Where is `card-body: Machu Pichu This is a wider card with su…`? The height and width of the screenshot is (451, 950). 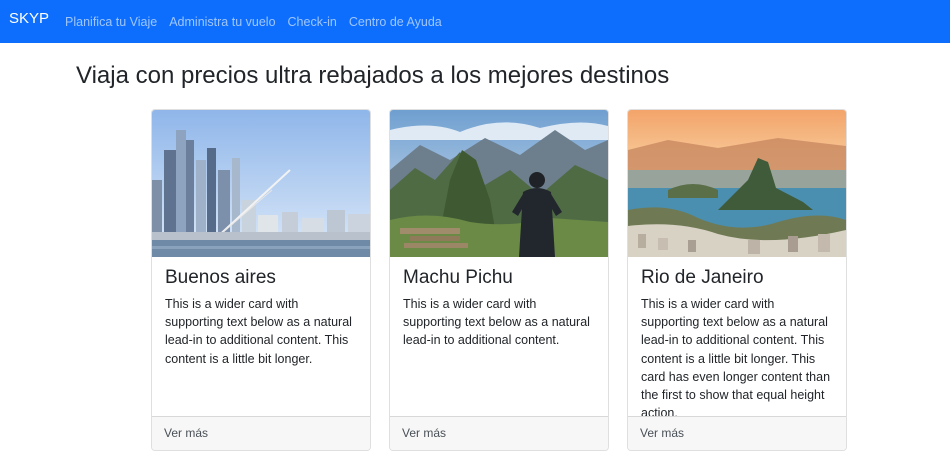
card-body: Machu Pichu This is a wider card with su… is located at coordinates (499, 308).